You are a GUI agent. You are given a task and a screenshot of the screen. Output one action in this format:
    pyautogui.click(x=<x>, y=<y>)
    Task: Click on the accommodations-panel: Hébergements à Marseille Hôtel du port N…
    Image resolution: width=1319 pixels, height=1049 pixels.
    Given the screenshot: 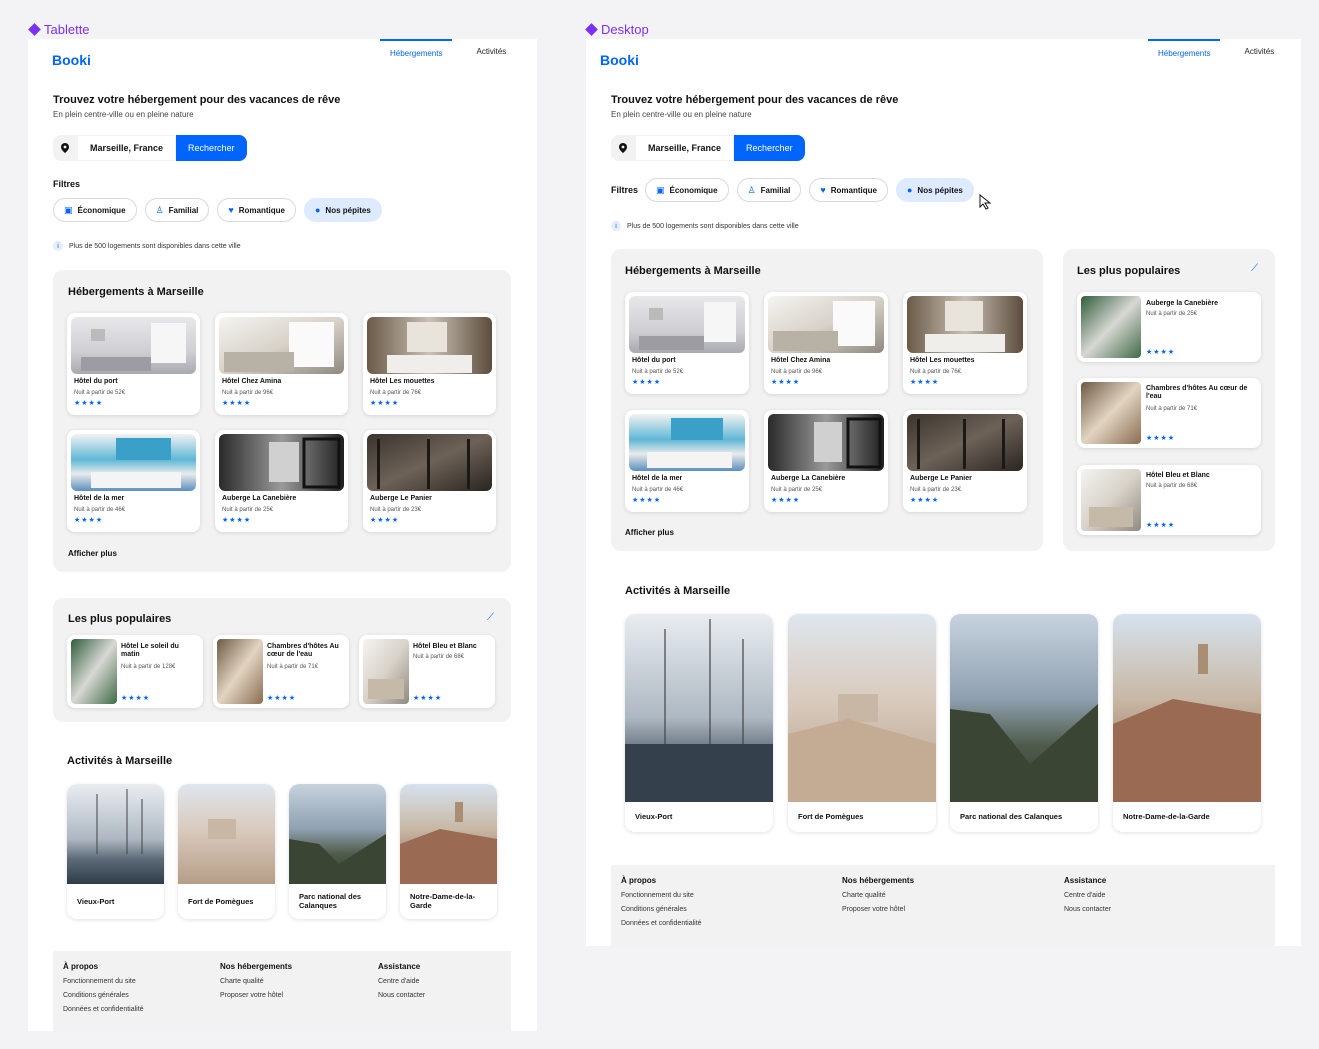 What is the action you would take?
    pyautogui.click(x=282, y=421)
    